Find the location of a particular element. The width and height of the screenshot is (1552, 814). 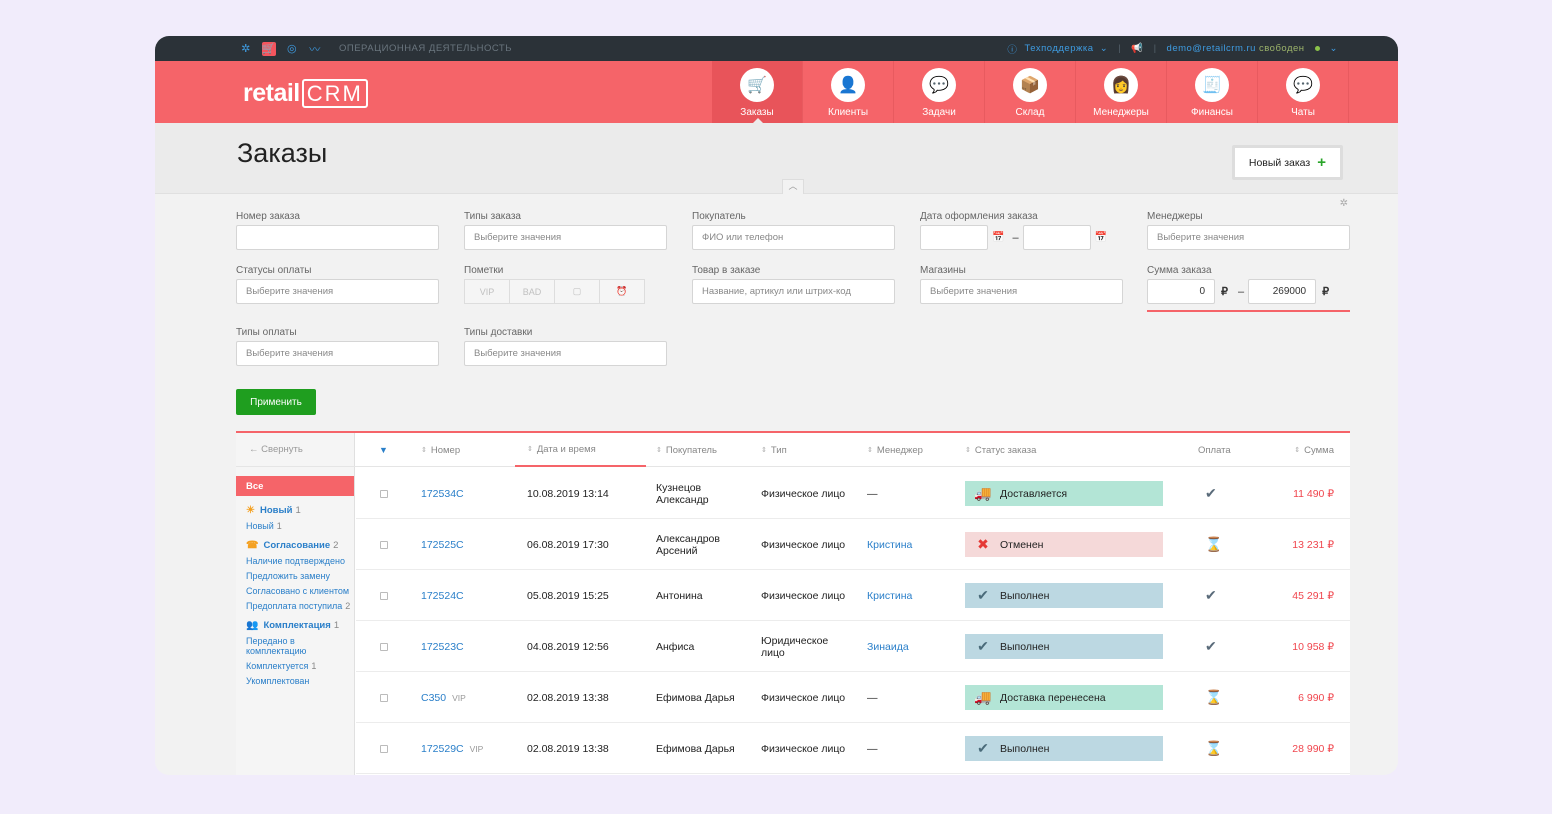

delivery-types-select: Выберите значения is located at coordinates (565, 353).